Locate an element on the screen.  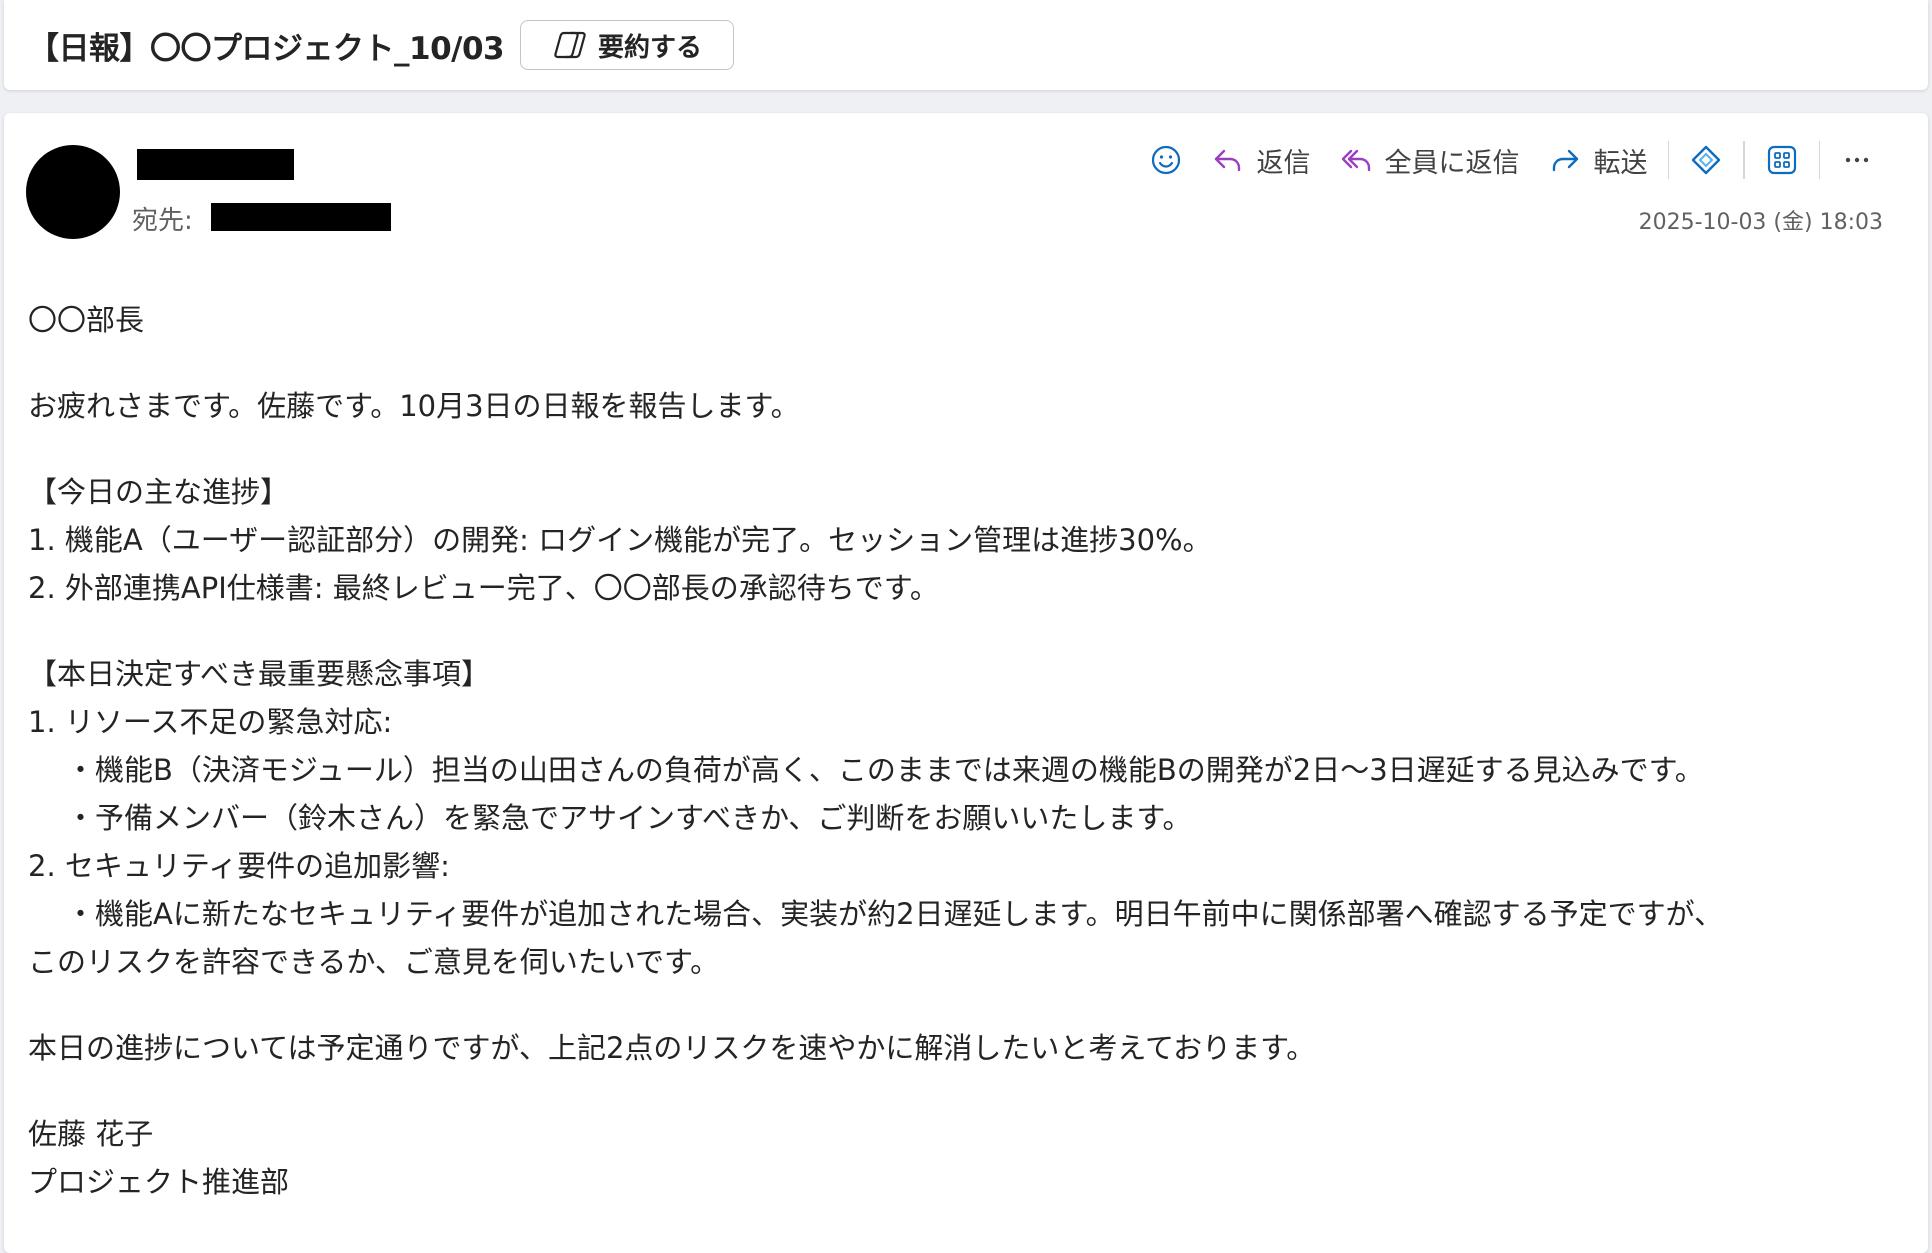
more-actions-button is located at coordinates (1857, 160).